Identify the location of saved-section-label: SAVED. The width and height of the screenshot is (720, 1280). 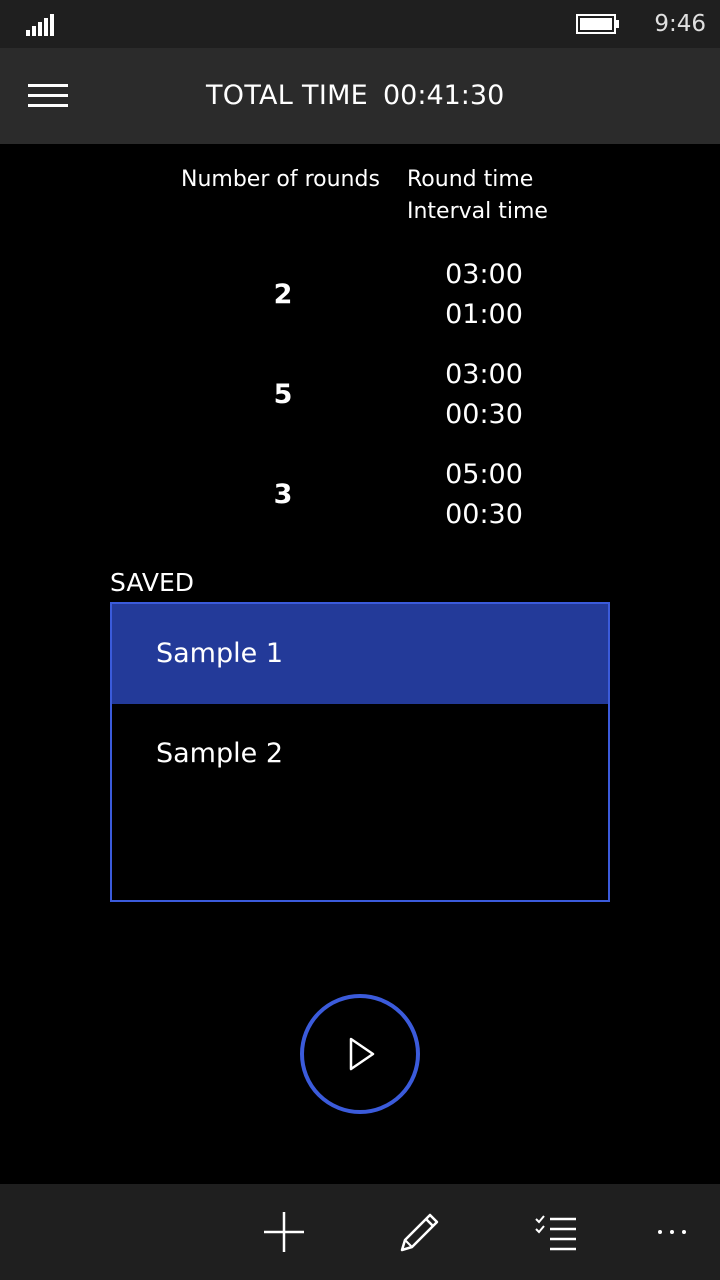
(152, 582).